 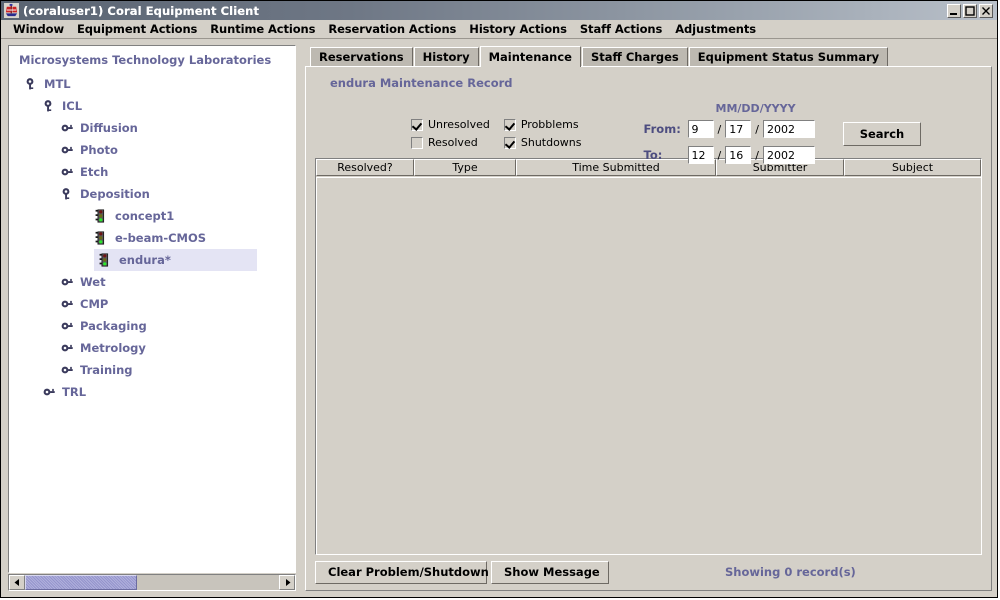 I want to click on date-row-from: From: / /, so click(x=729, y=129).